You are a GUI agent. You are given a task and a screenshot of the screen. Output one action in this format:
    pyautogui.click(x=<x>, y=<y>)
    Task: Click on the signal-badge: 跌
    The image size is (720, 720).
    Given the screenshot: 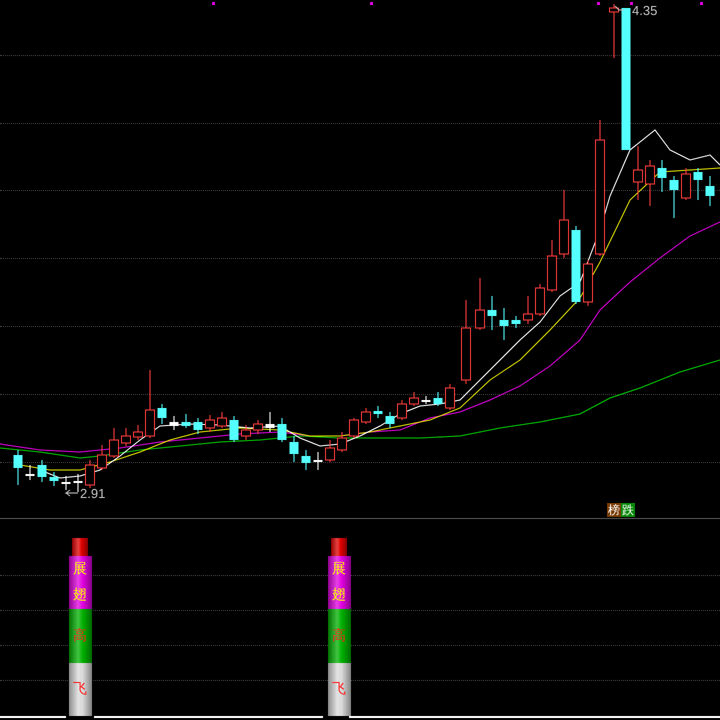 What is the action you would take?
    pyautogui.click(x=628, y=510)
    